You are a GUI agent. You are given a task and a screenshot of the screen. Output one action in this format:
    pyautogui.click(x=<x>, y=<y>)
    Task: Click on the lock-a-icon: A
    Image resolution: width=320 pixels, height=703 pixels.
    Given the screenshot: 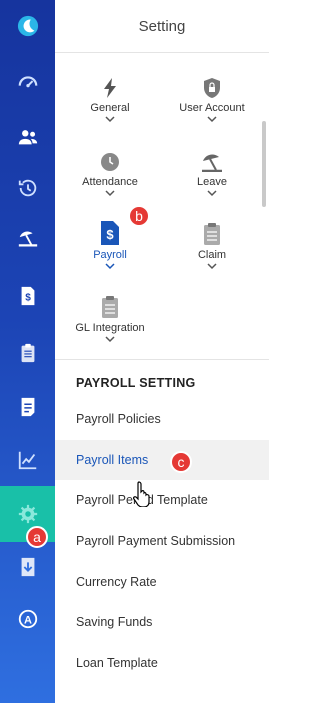 What is the action you would take?
    pyautogui.click(x=27, y=619)
    